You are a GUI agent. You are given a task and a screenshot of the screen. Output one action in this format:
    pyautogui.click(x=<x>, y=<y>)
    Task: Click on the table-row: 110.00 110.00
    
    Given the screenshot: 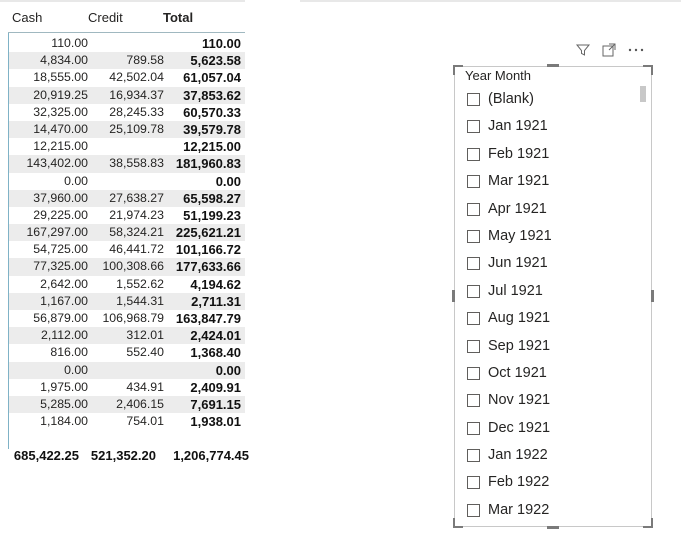 What is the action you would take?
    pyautogui.click(x=127, y=43)
    